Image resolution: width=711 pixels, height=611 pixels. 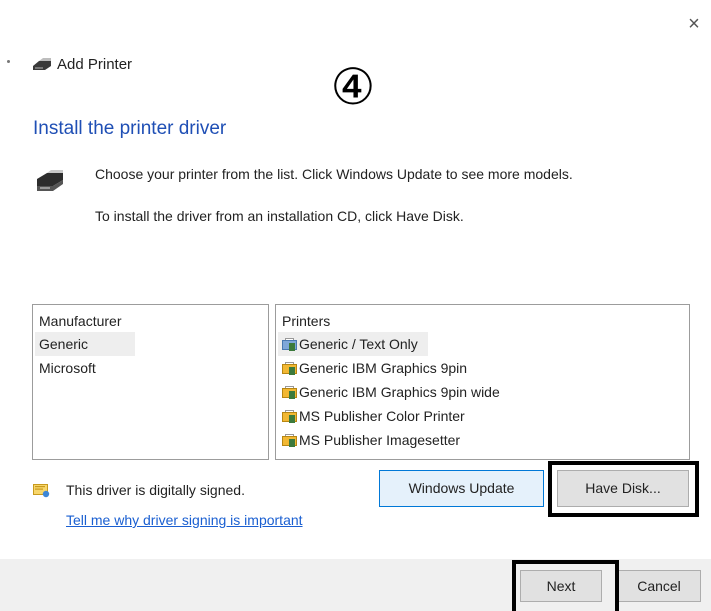 I want to click on printer-item-generic-ibm-9pin-wide: Generic IBM Graphics 9pin wide, so click(x=389, y=392).